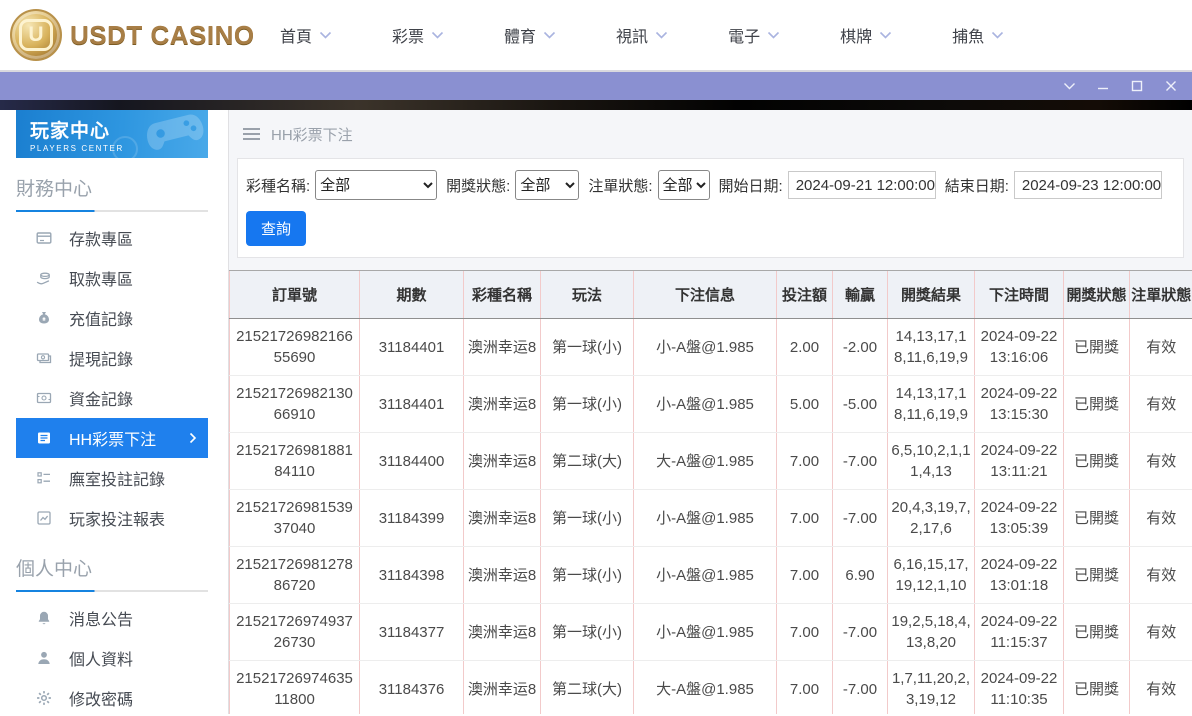  What do you see at coordinates (1019, 518) in the screenshot?
I see `table-cell: 2024-09-22 13:05:39` at bounding box center [1019, 518].